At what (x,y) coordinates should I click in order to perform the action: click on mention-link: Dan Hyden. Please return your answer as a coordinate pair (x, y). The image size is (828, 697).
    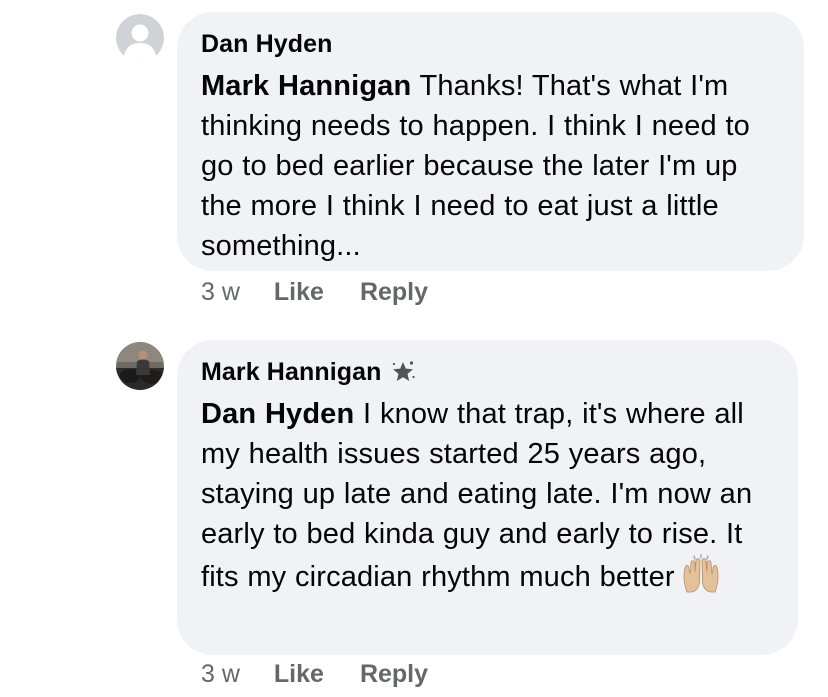
    Looking at the image, I should click on (277, 414).